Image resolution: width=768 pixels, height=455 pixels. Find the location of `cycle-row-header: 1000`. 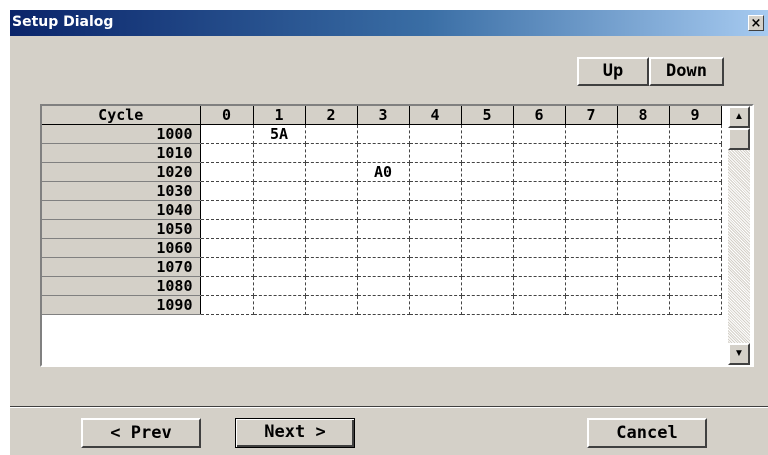

cycle-row-header: 1000 is located at coordinates (121, 134).